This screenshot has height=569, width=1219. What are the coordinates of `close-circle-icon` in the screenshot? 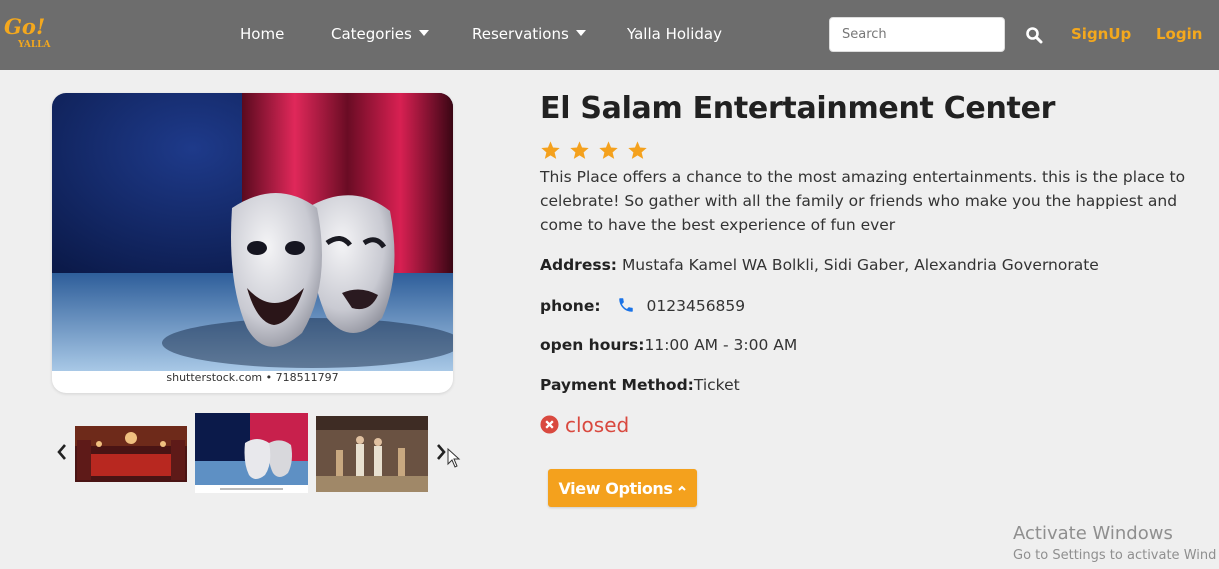 It's located at (549, 424).